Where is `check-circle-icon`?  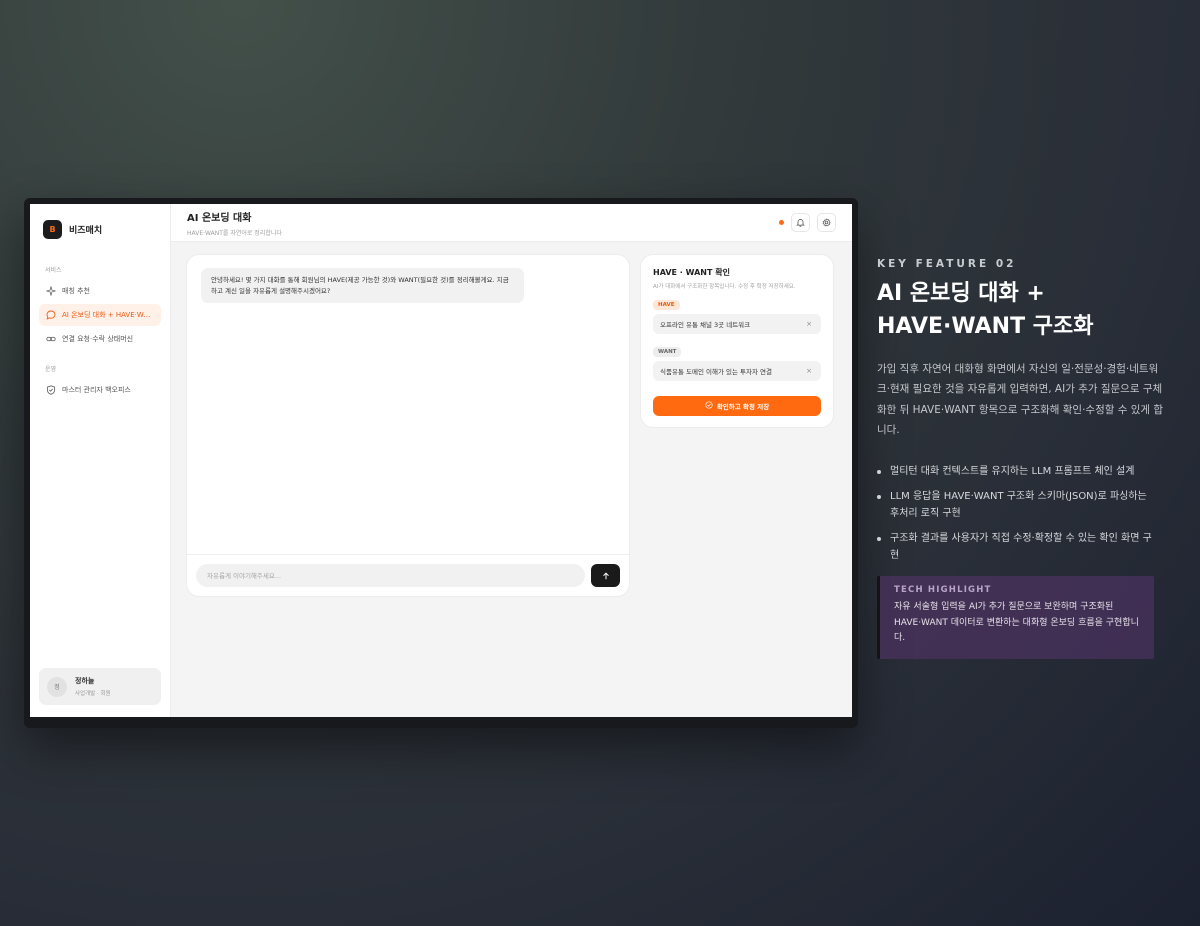 check-circle-icon is located at coordinates (709, 406).